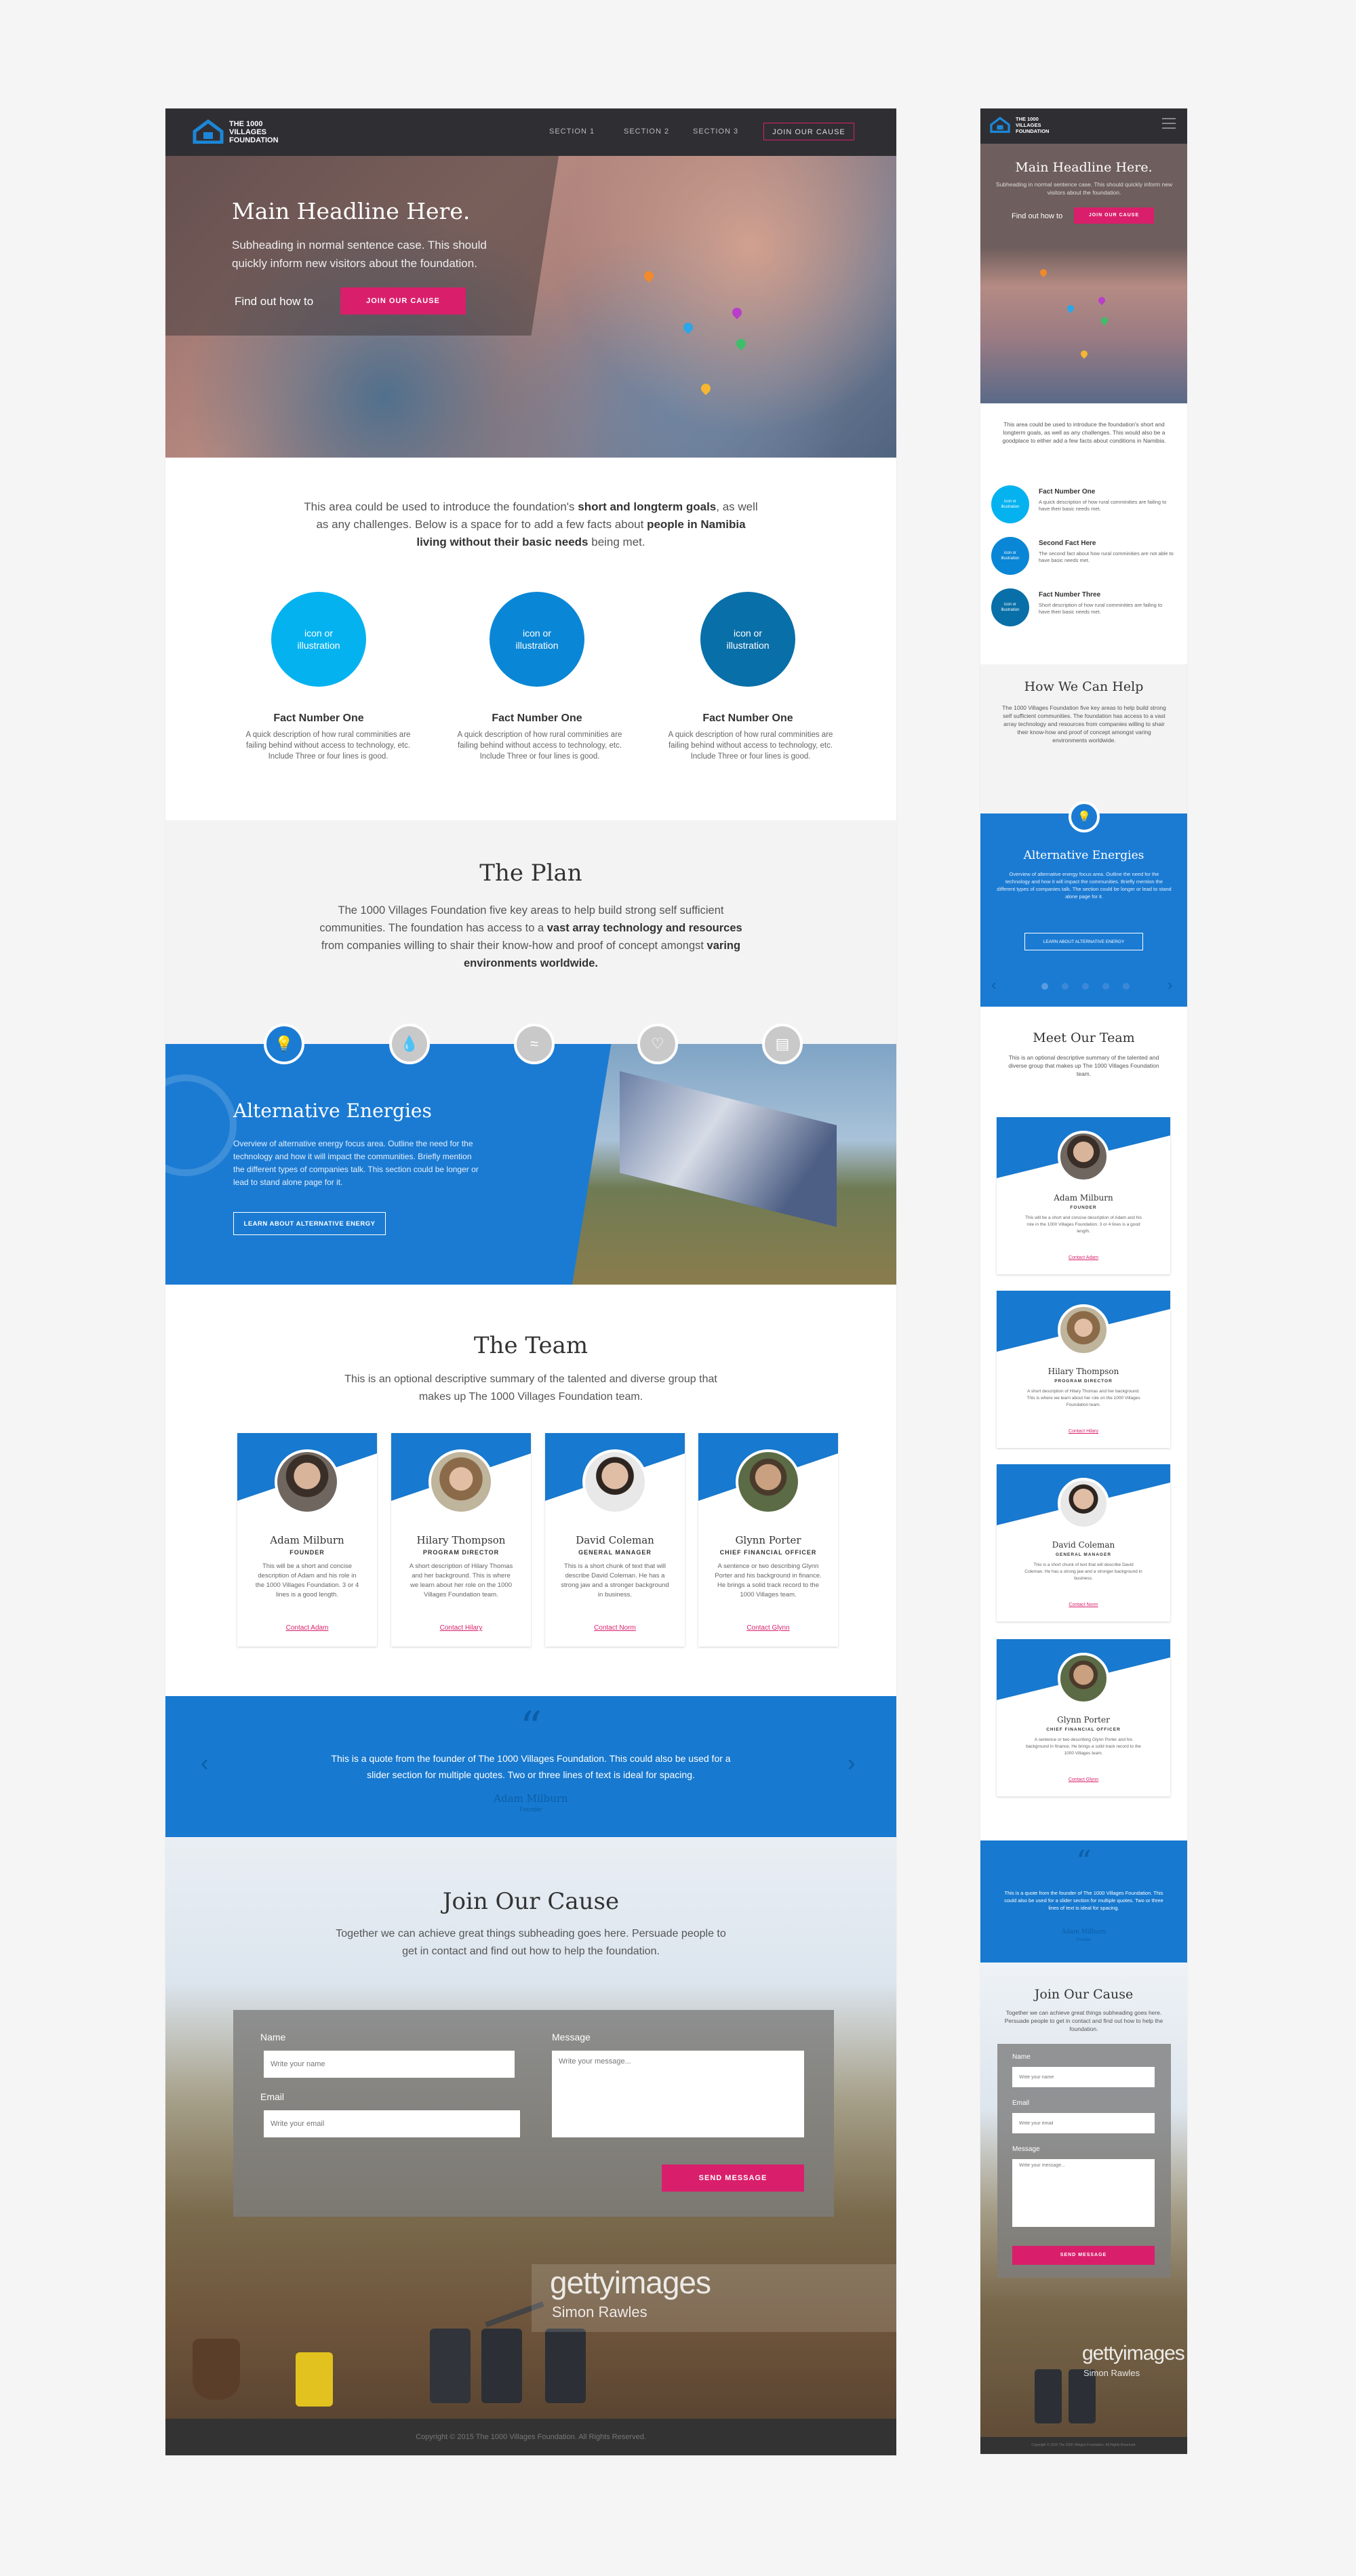 The height and width of the screenshot is (2576, 1356). What do you see at coordinates (531, 1901) in the screenshot?
I see `join-title: Join Our Cause` at bounding box center [531, 1901].